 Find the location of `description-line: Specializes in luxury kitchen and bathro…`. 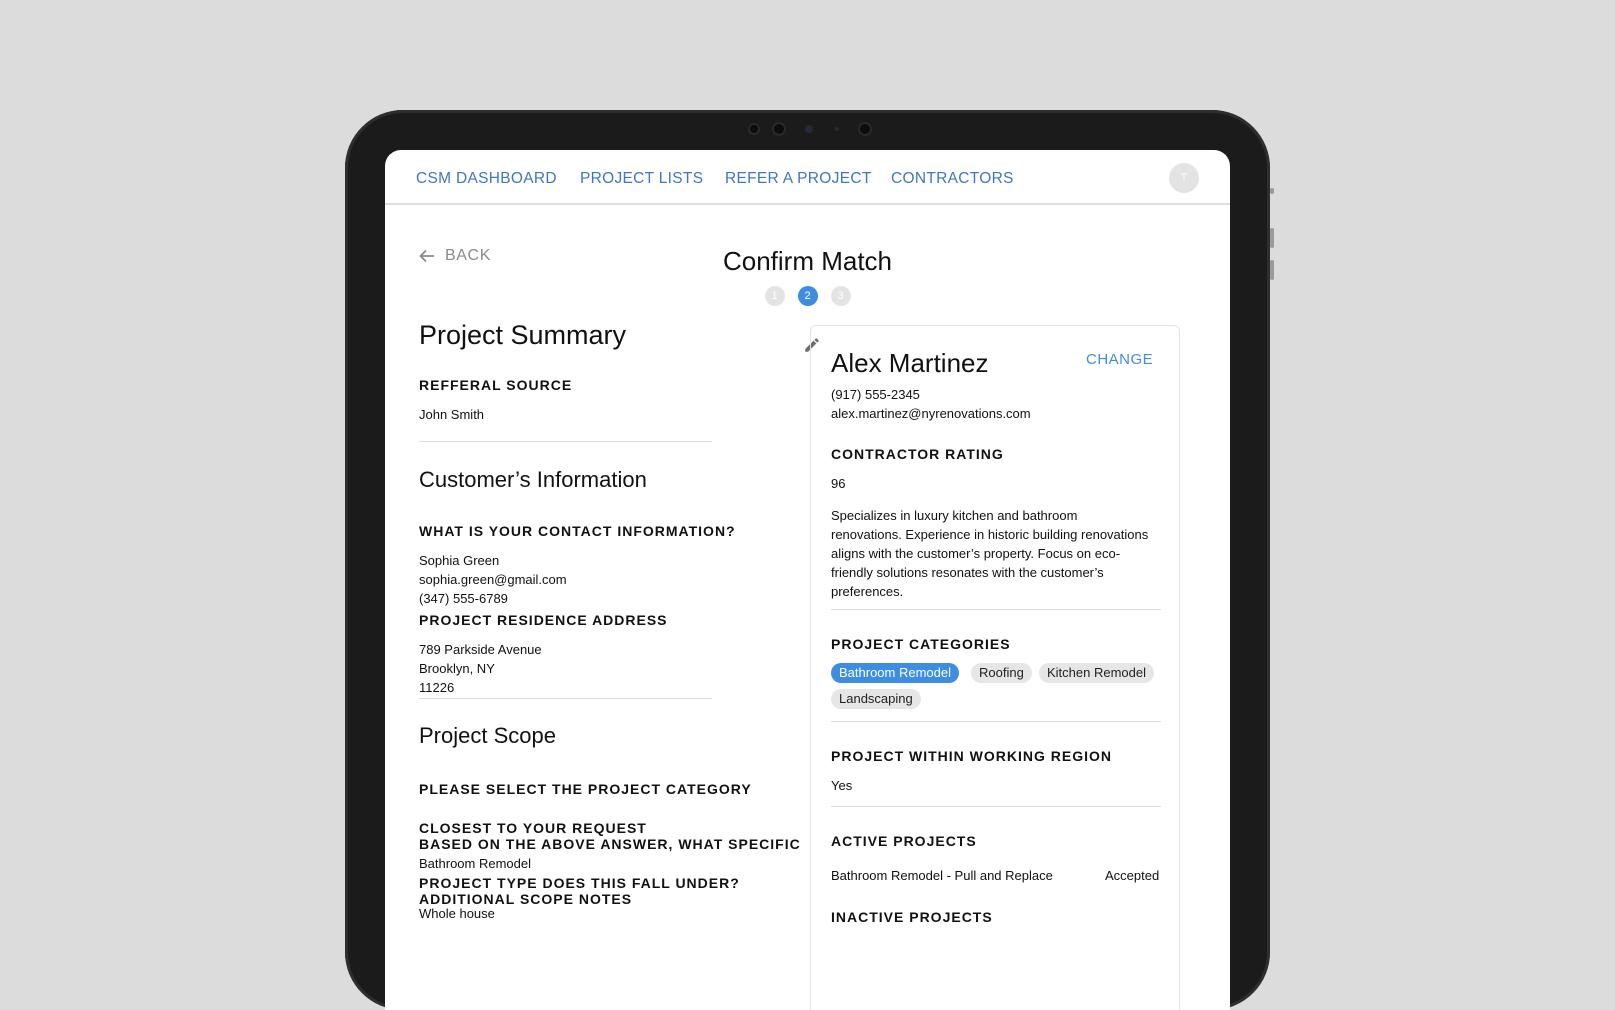

description-line: Specializes in luxury kitchen and bathro… is located at coordinates (954, 515).